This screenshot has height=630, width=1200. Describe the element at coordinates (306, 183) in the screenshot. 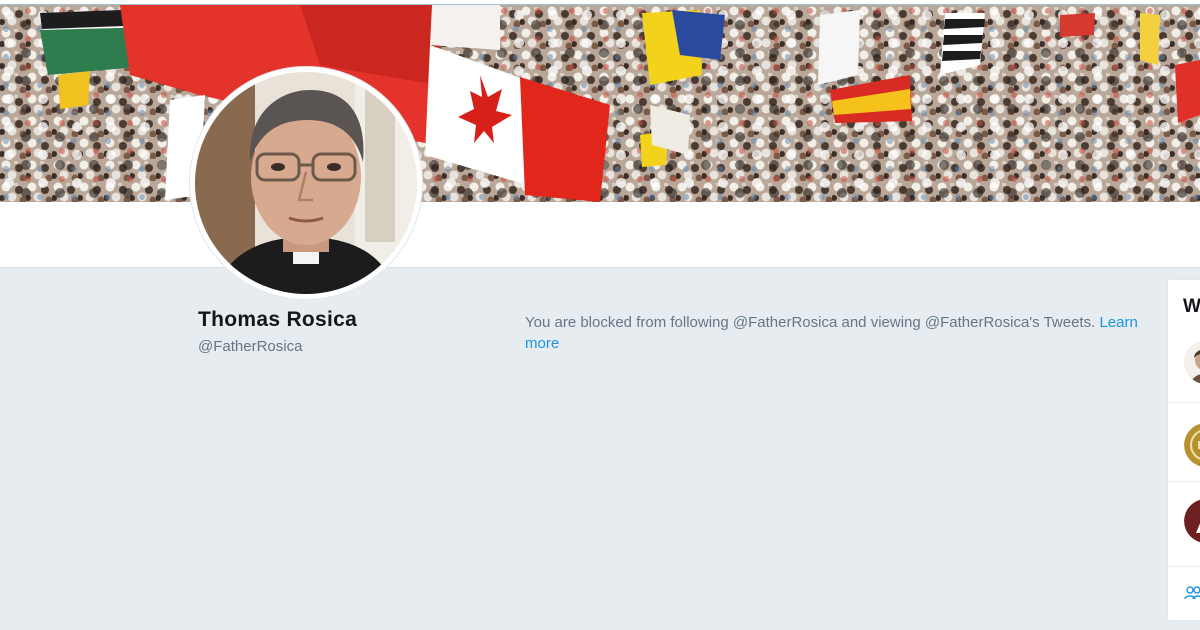

I see `profile-avatar` at that location.